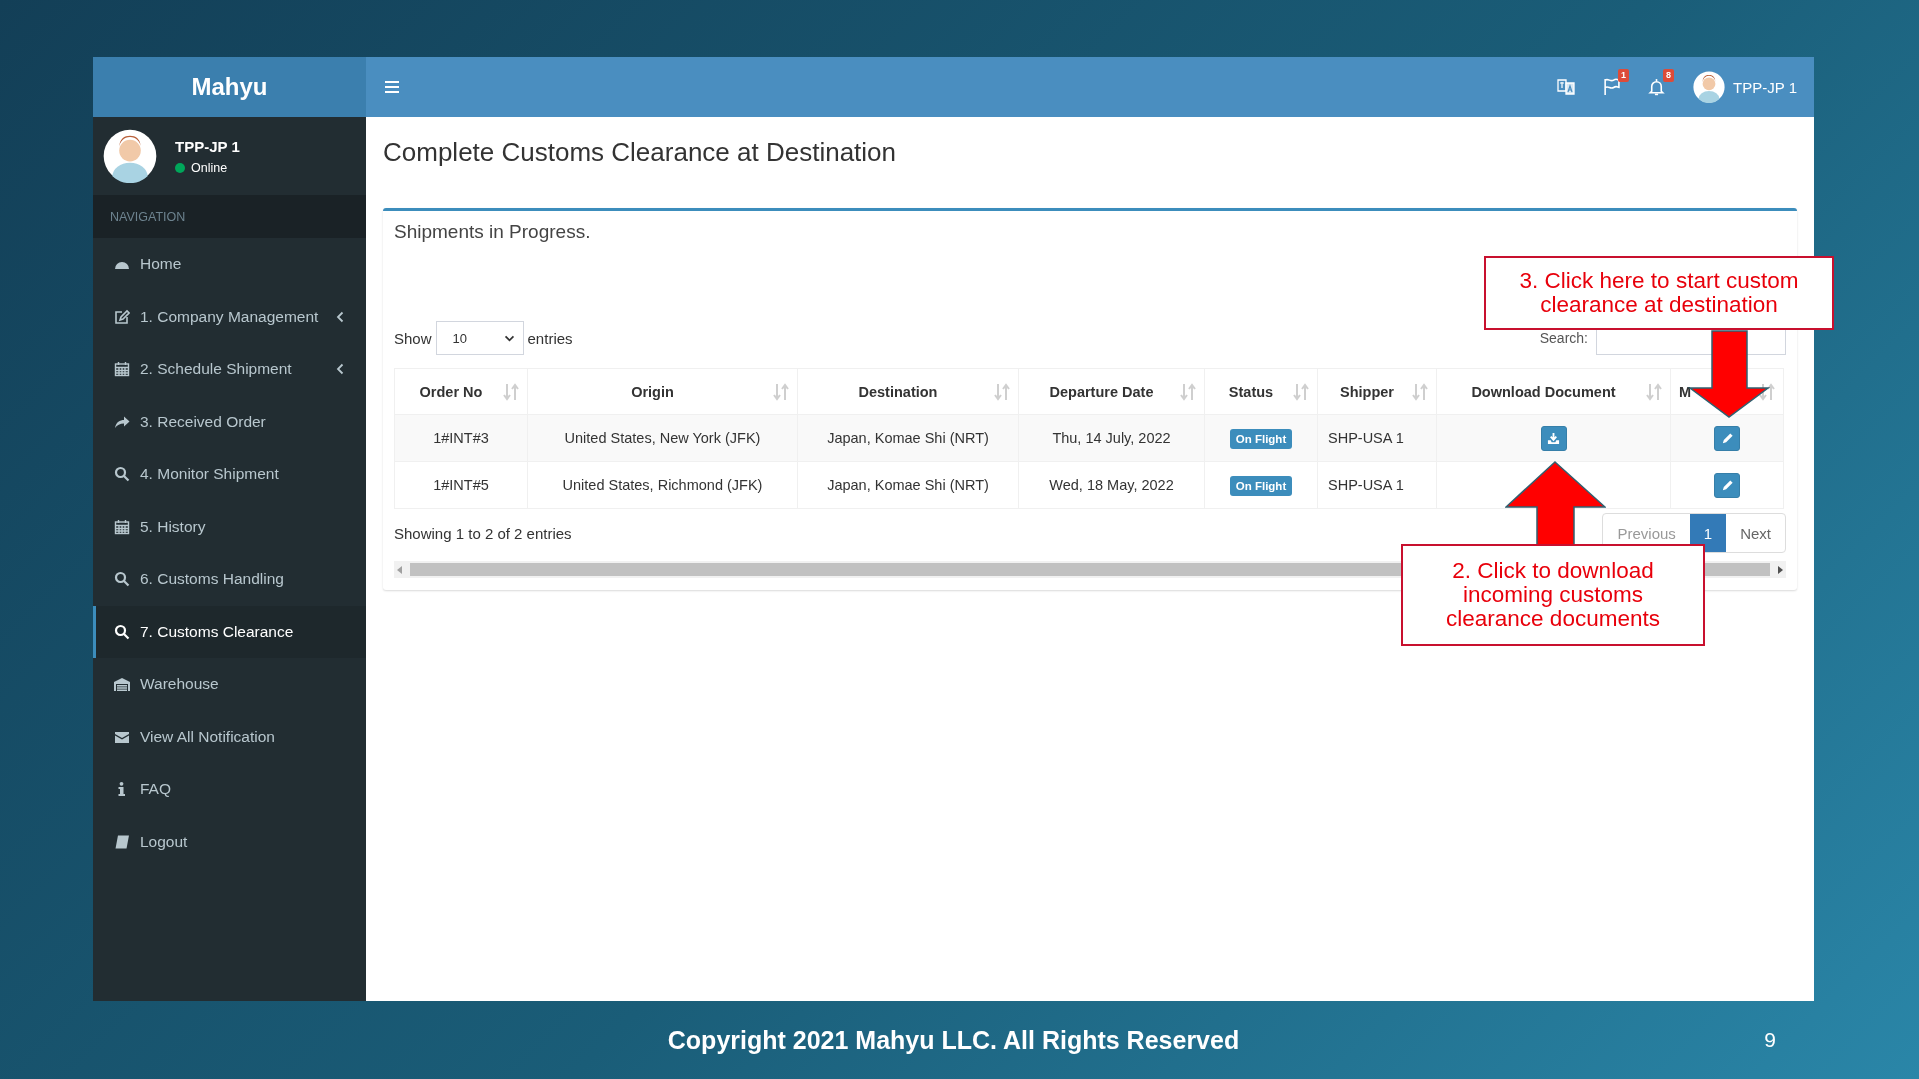  I want to click on page-button: 1, so click(1708, 533).